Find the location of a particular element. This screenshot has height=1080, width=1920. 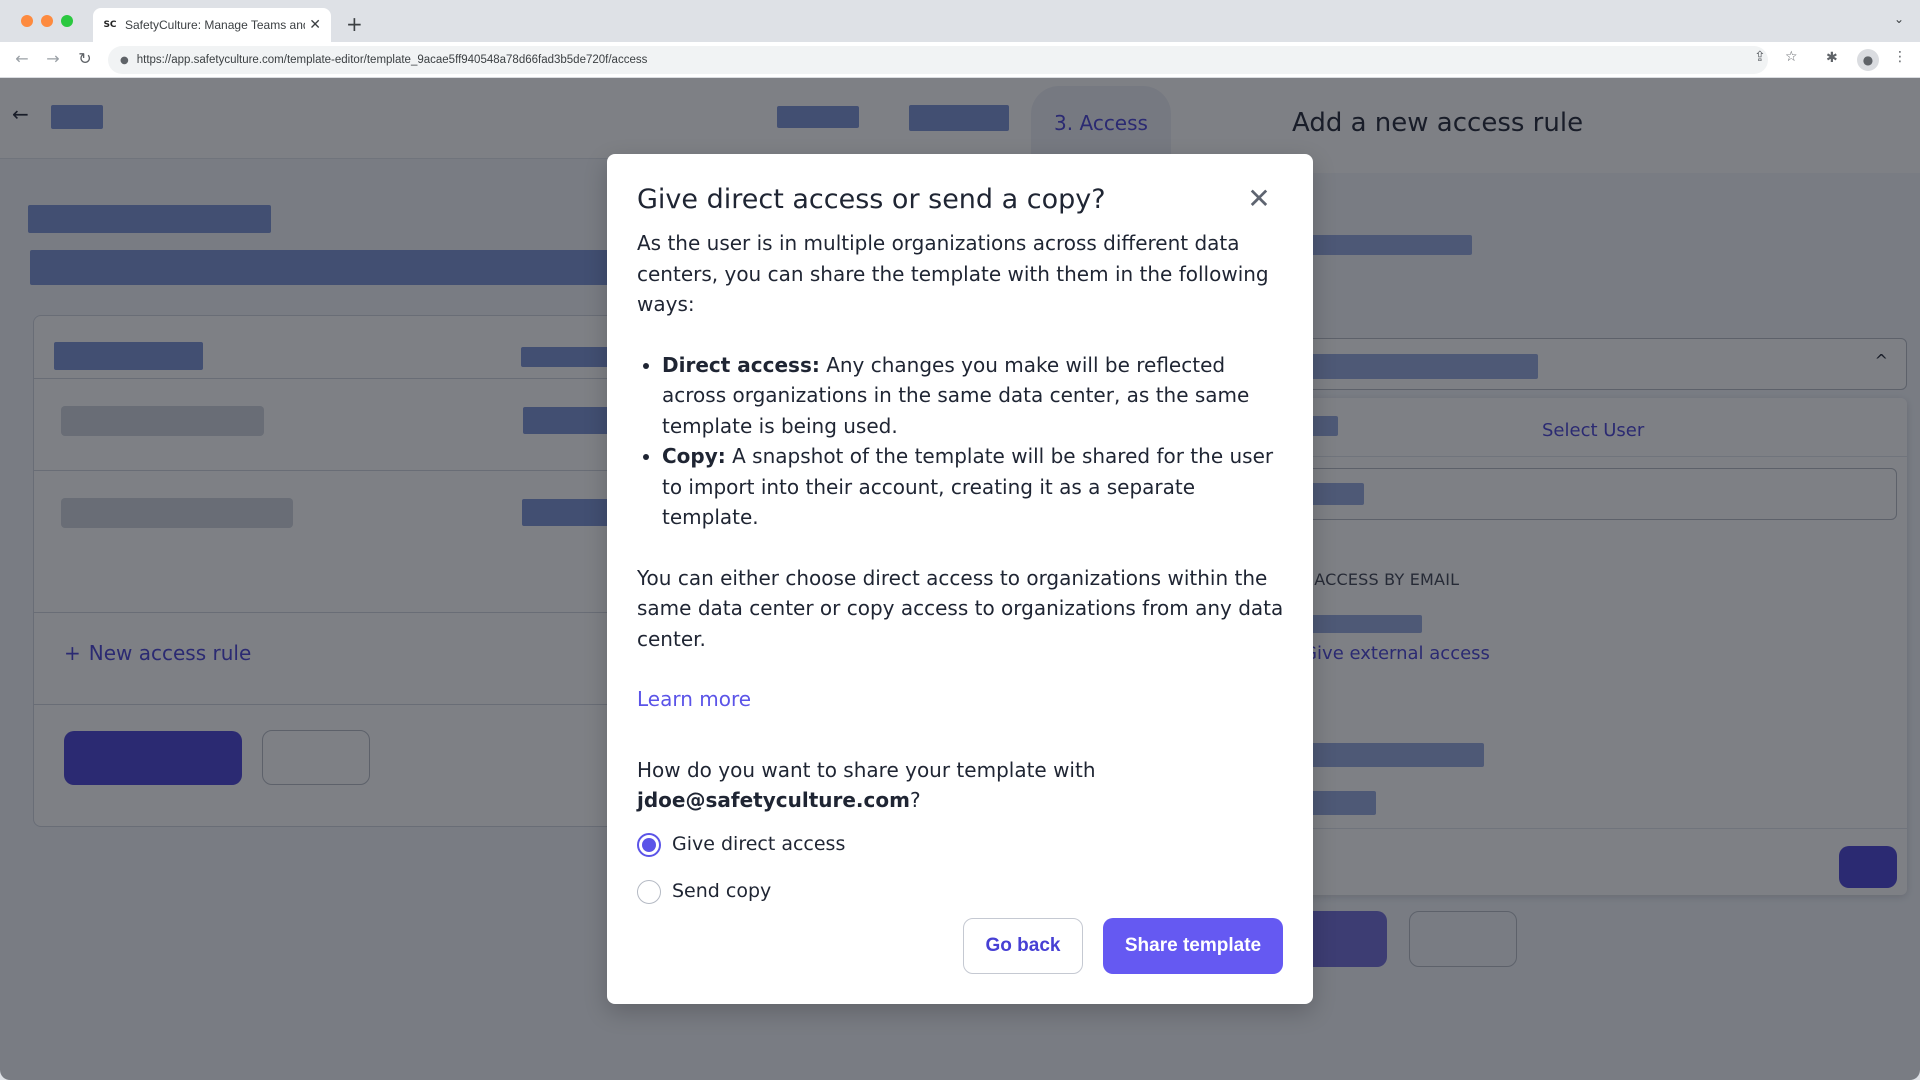

radio-label: Give direct access is located at coordinates (758, 844).